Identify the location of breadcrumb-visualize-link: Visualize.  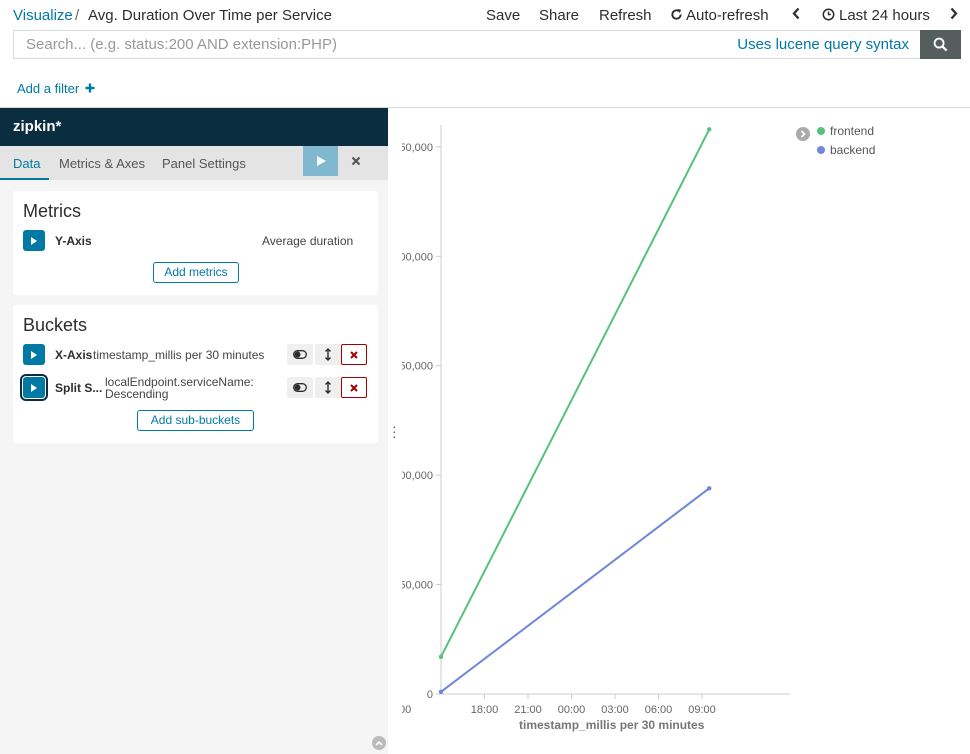
(43, 15).